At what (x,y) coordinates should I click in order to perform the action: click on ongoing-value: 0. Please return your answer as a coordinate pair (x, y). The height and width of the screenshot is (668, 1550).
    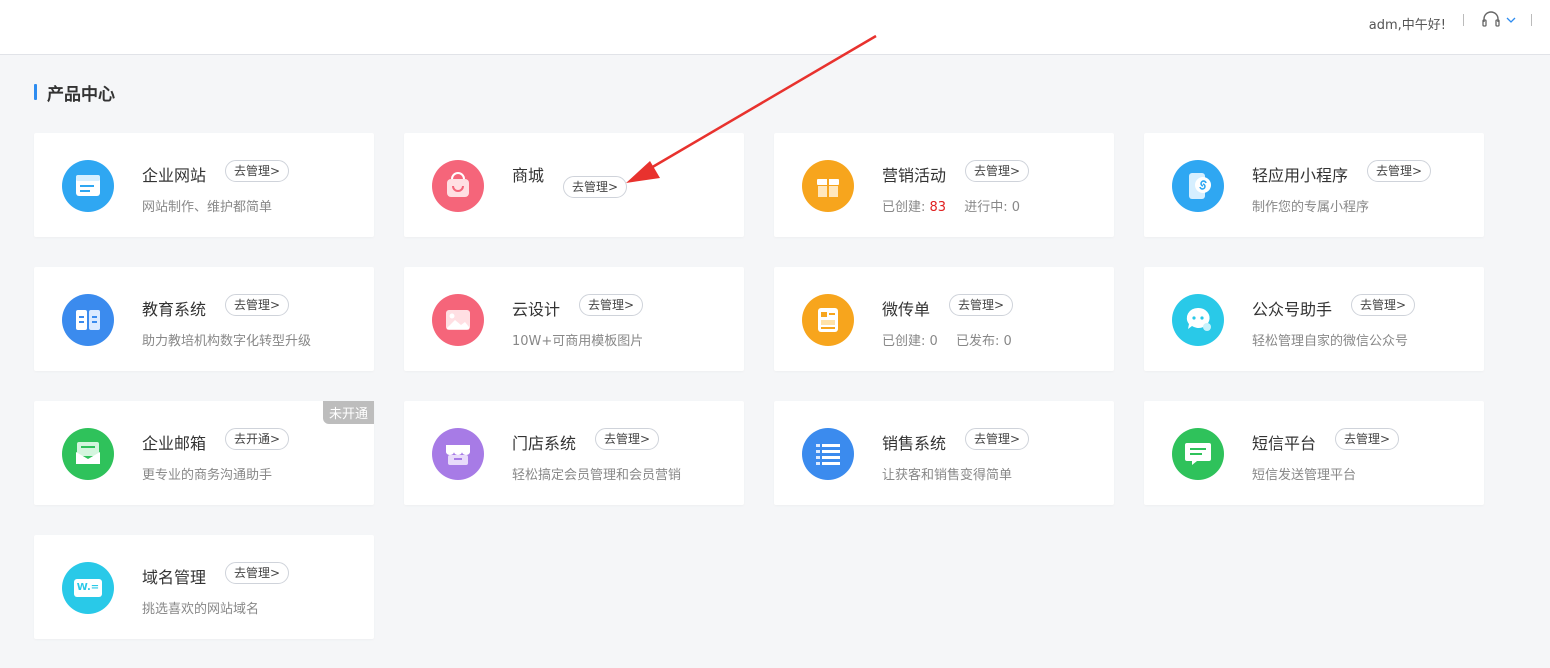
    Looking at the image, I should click on (1016, 207).